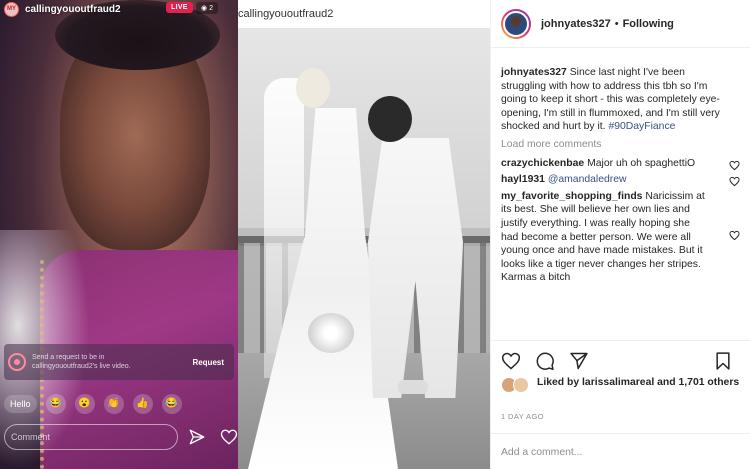  I want to click on caption-username: johnyates327, so click(534, 72).